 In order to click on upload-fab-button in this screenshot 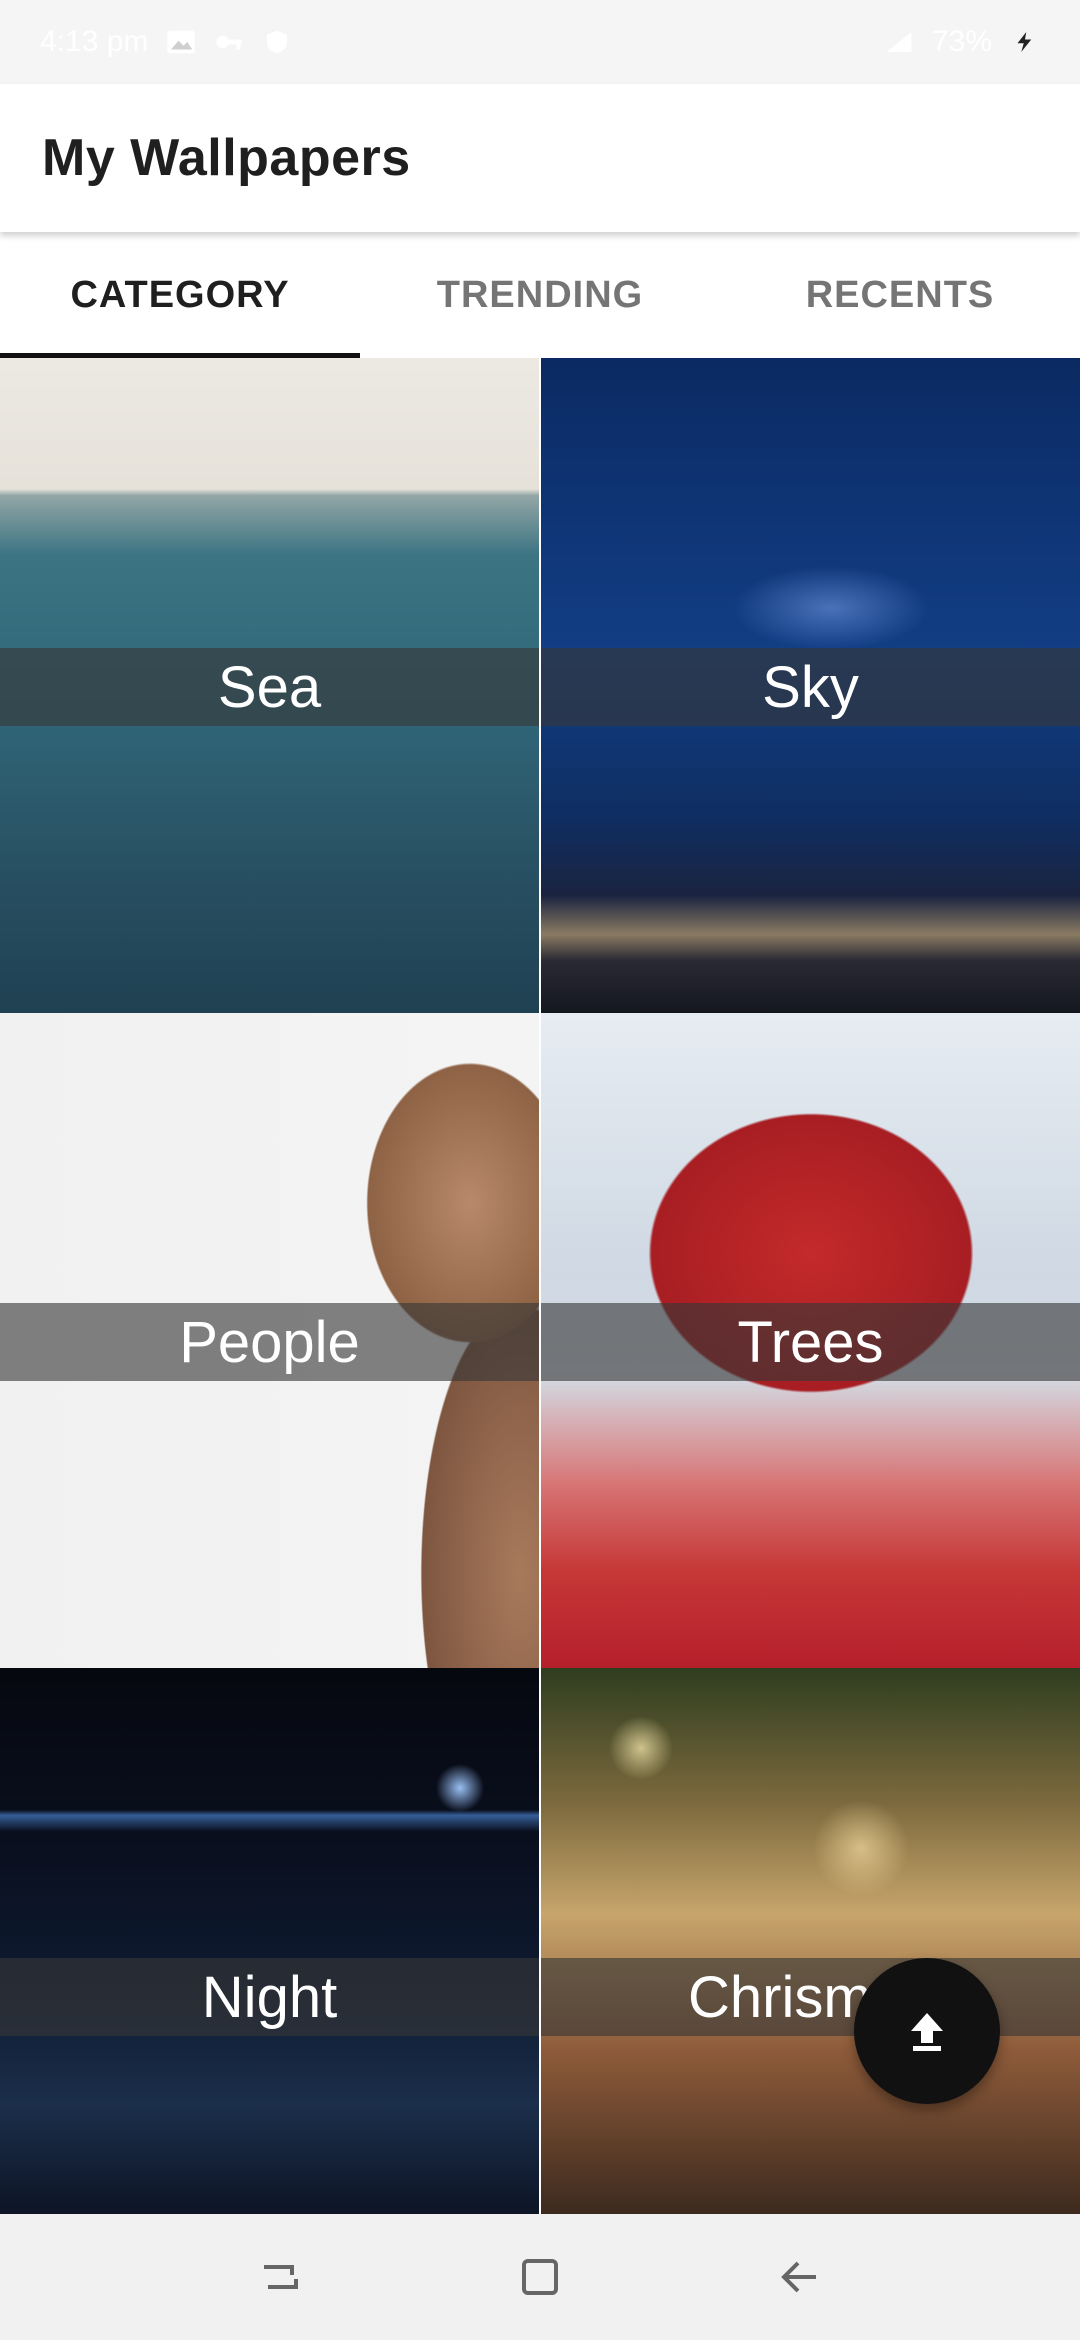, I will do `click(927, 2031)`.